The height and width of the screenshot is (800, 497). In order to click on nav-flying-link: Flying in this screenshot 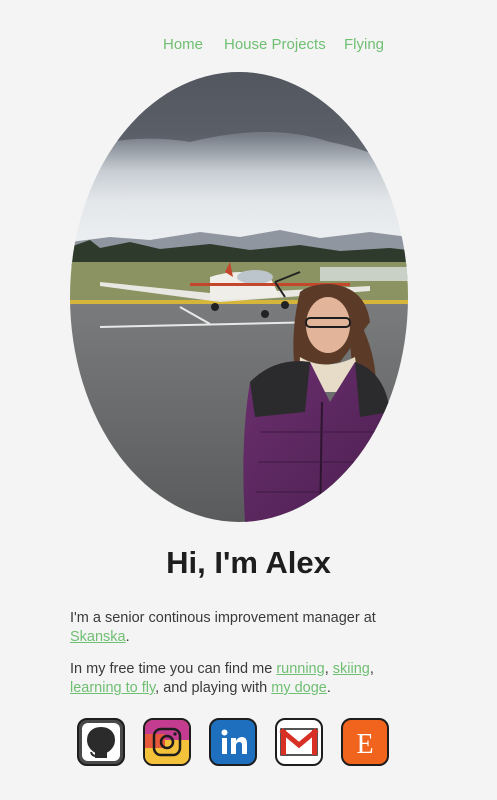, I will do `click(364, 44)`.